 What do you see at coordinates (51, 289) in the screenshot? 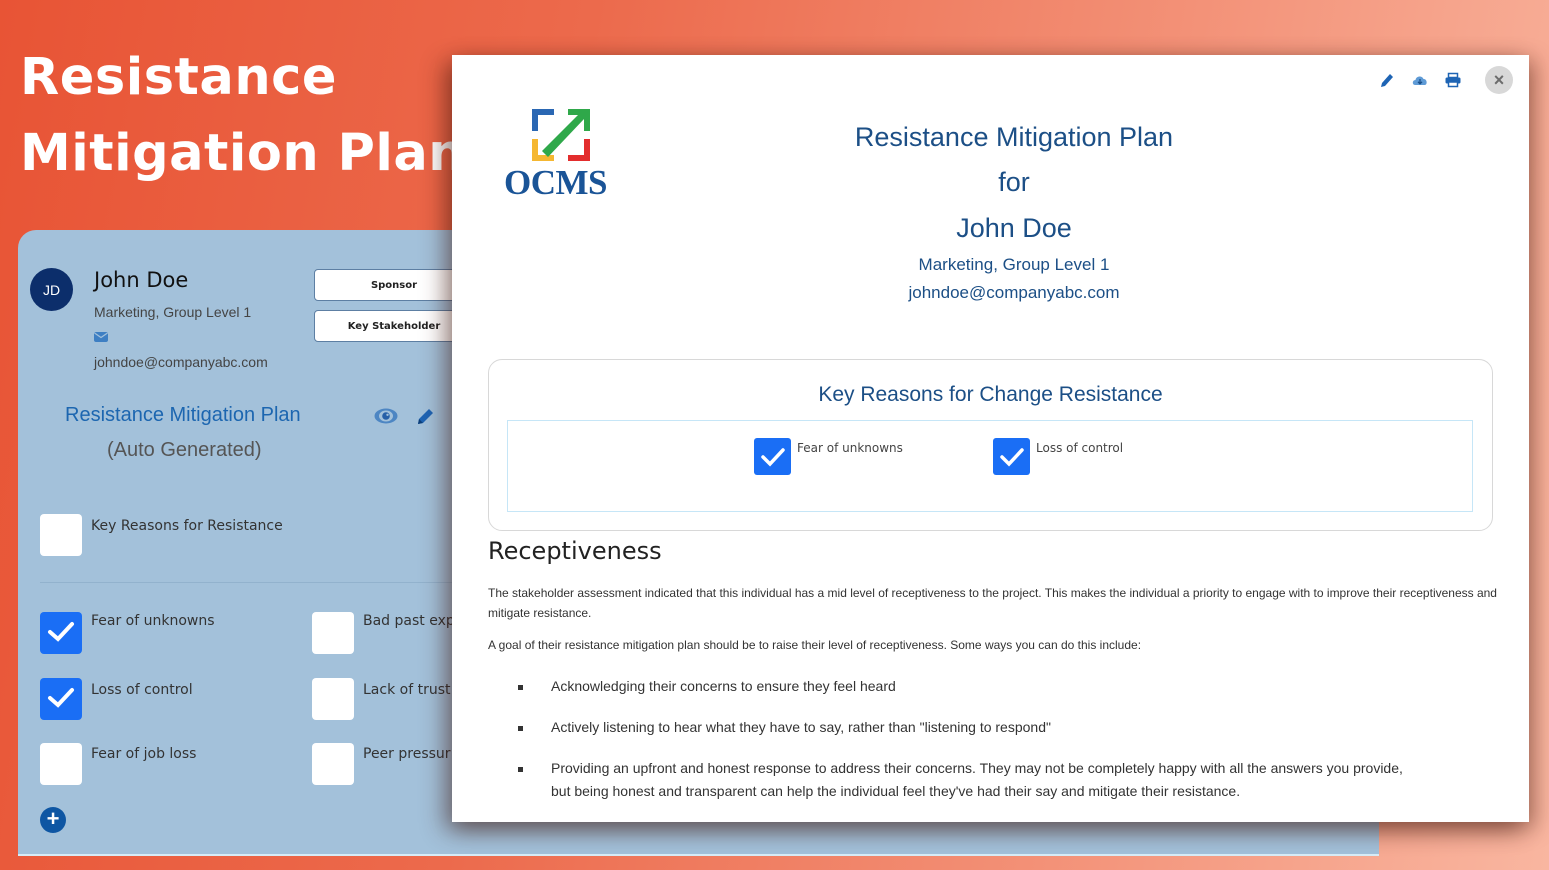
I see `avatar: JD` at bounding box center [51, 289].